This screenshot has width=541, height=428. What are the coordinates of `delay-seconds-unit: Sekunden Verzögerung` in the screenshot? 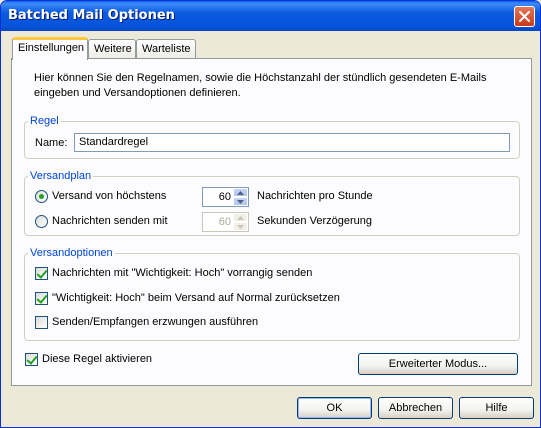 It's located at (314, 221).